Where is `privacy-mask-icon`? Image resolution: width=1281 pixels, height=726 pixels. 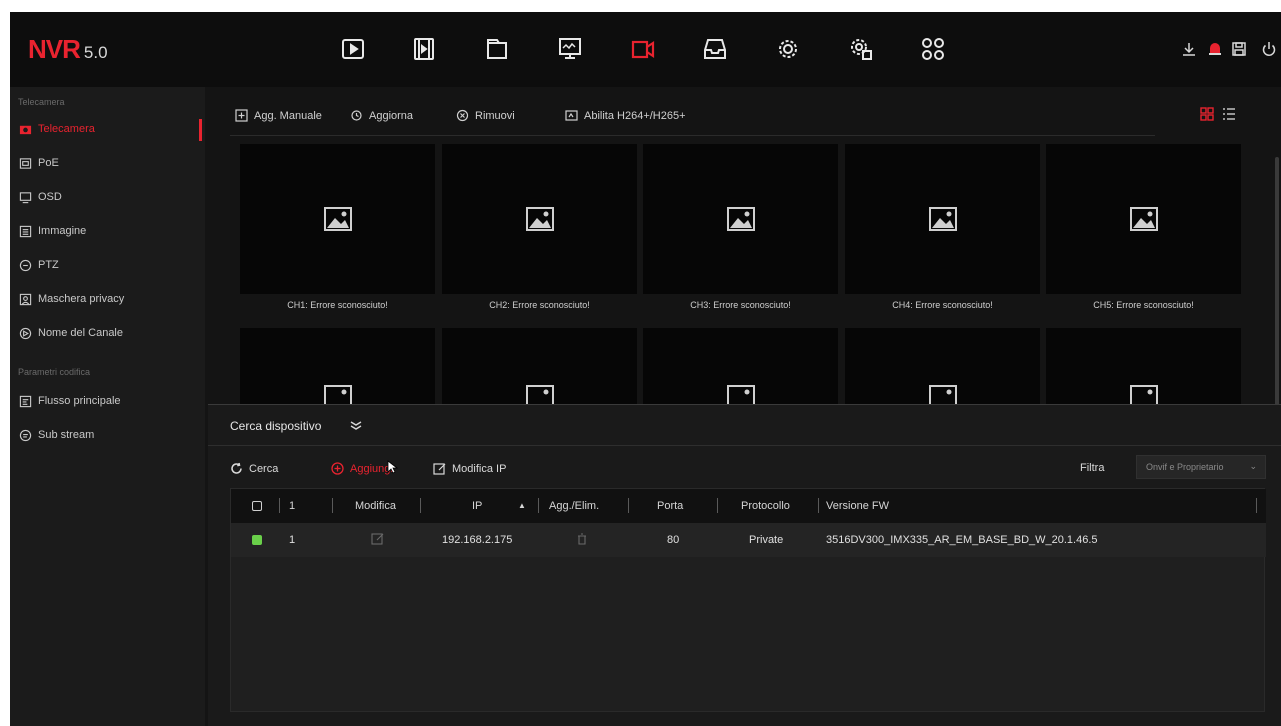 privacy-mask-icon is located at coordinates (25, 299).